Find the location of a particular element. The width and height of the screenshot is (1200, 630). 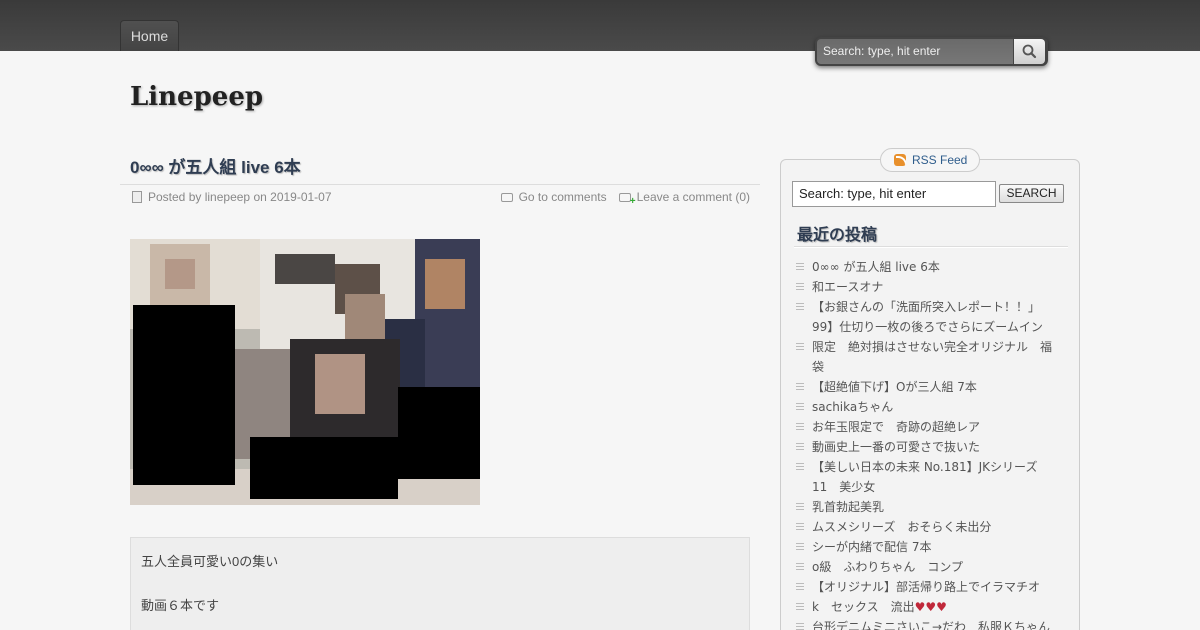

recent-post-link: ムスメシリーズ おそらく未出分 is located at coordinates (901, 527).